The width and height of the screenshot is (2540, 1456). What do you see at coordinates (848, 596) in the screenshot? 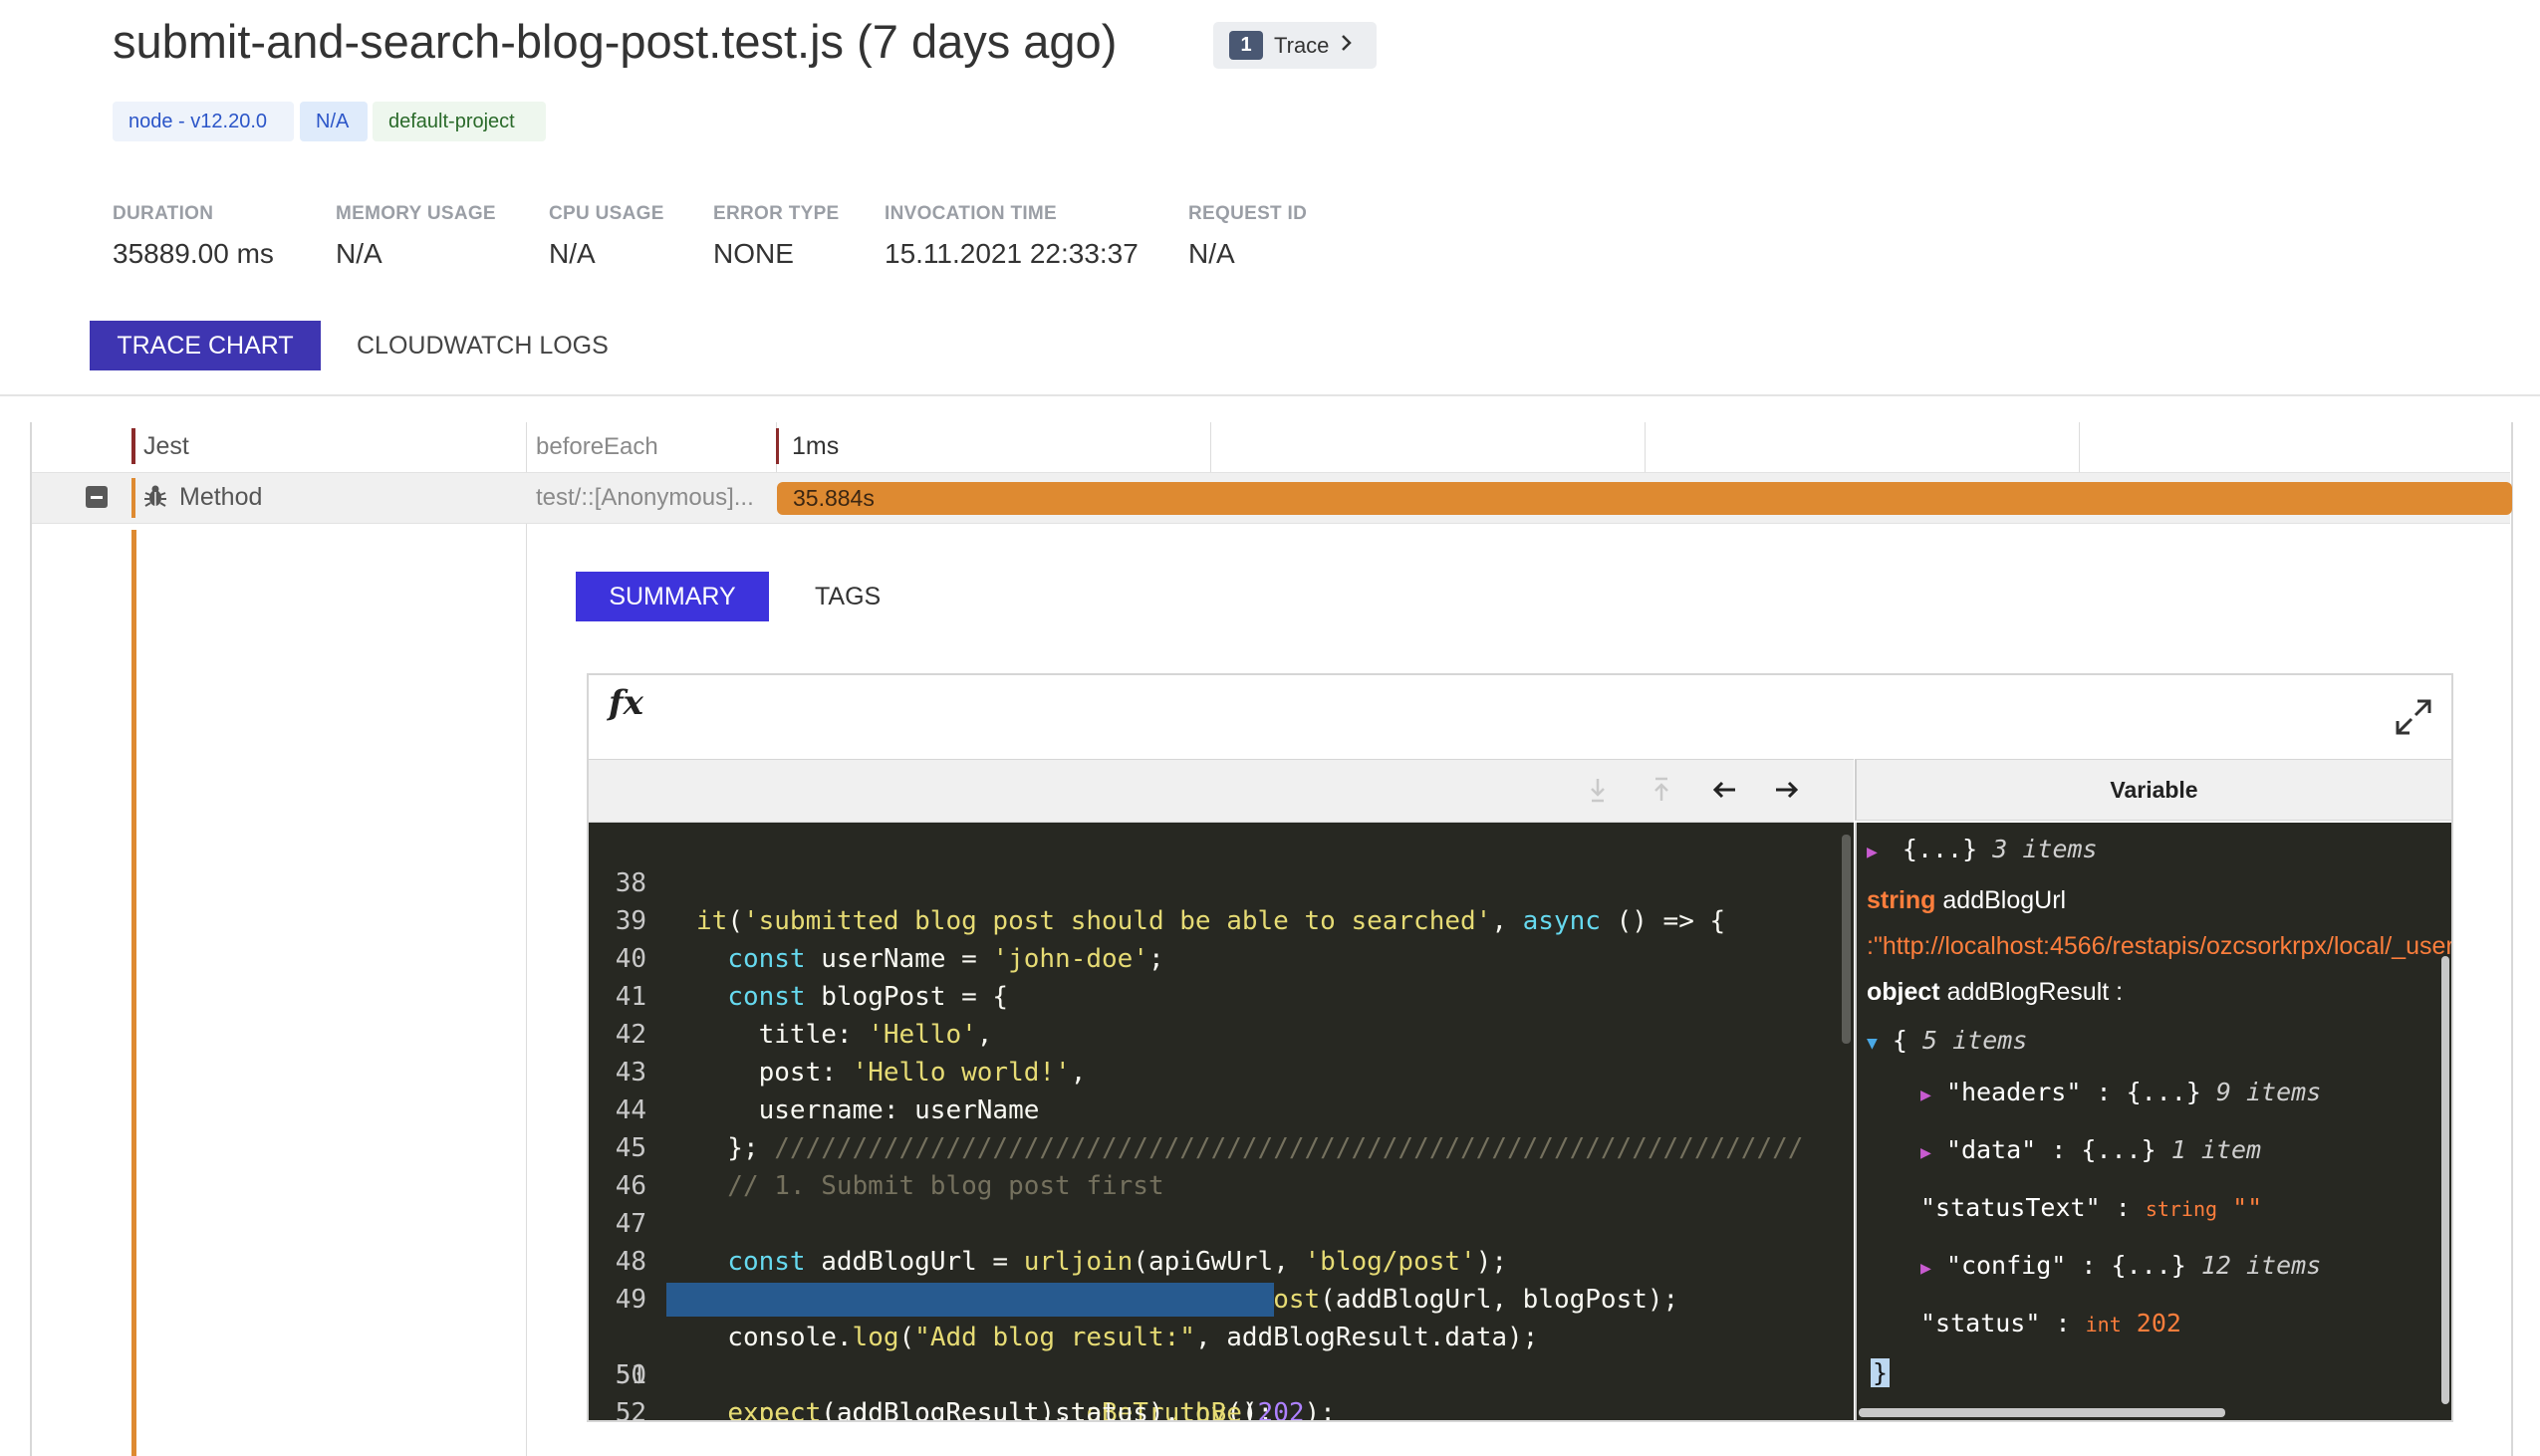
I see `tab-tags: TAGS` at bounding box center [848, 596].